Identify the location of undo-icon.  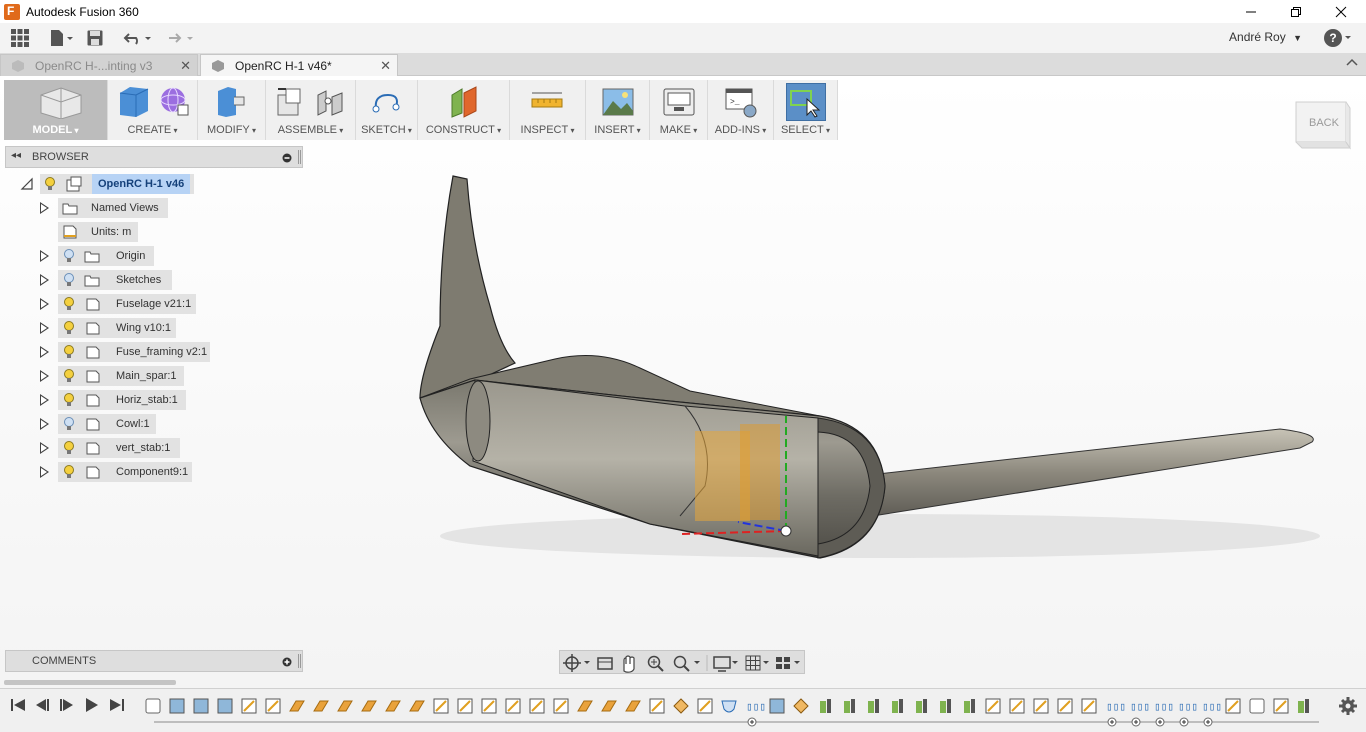
(138, 38).